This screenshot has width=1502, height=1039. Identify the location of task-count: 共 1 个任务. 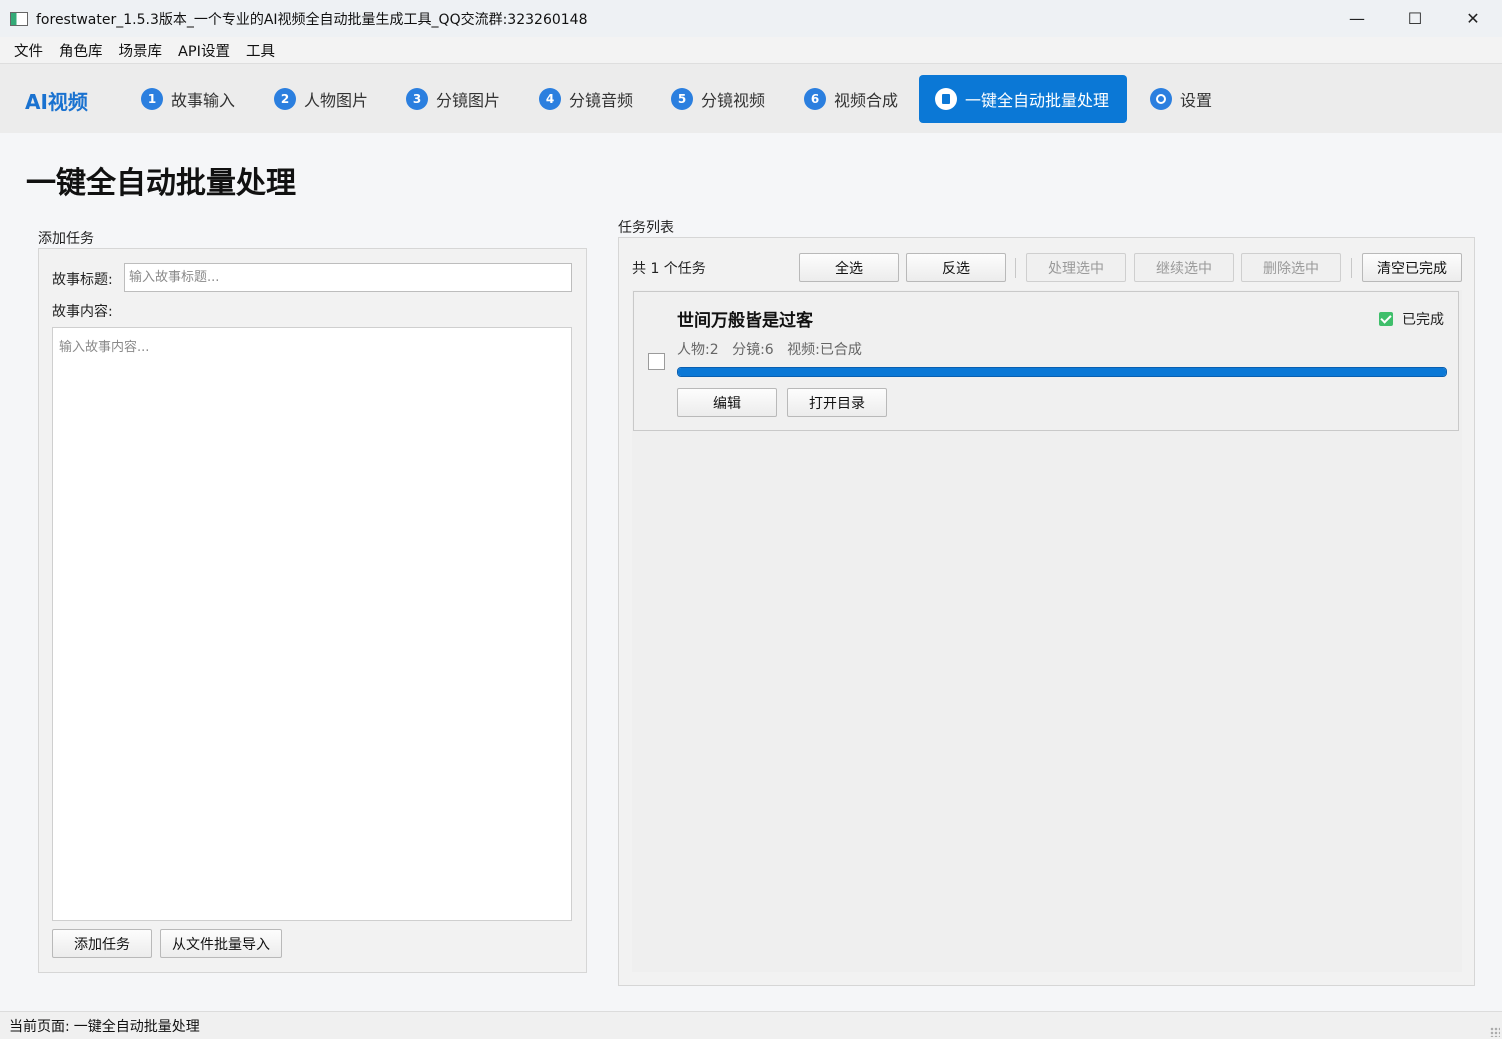
(669, 269).